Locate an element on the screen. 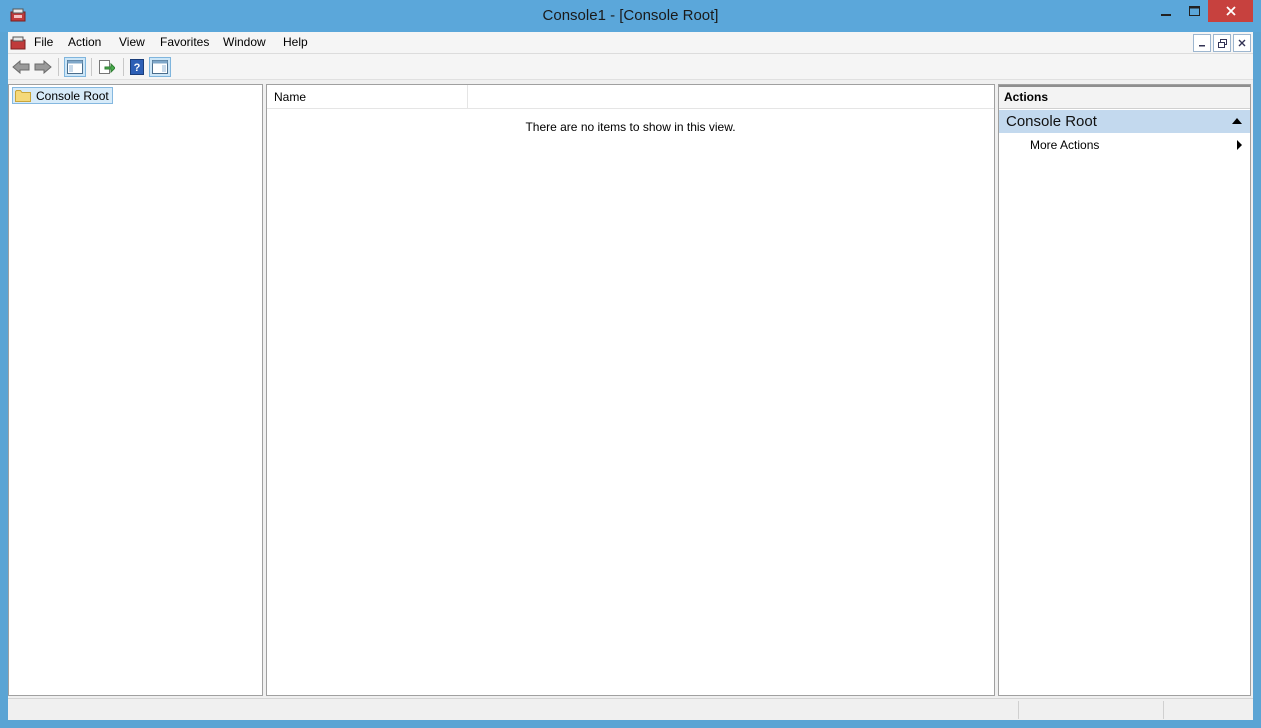 The height and width of the screenshot is (728, 1261). show-hide-action-pane-icon is located at coordinates (160, 67).